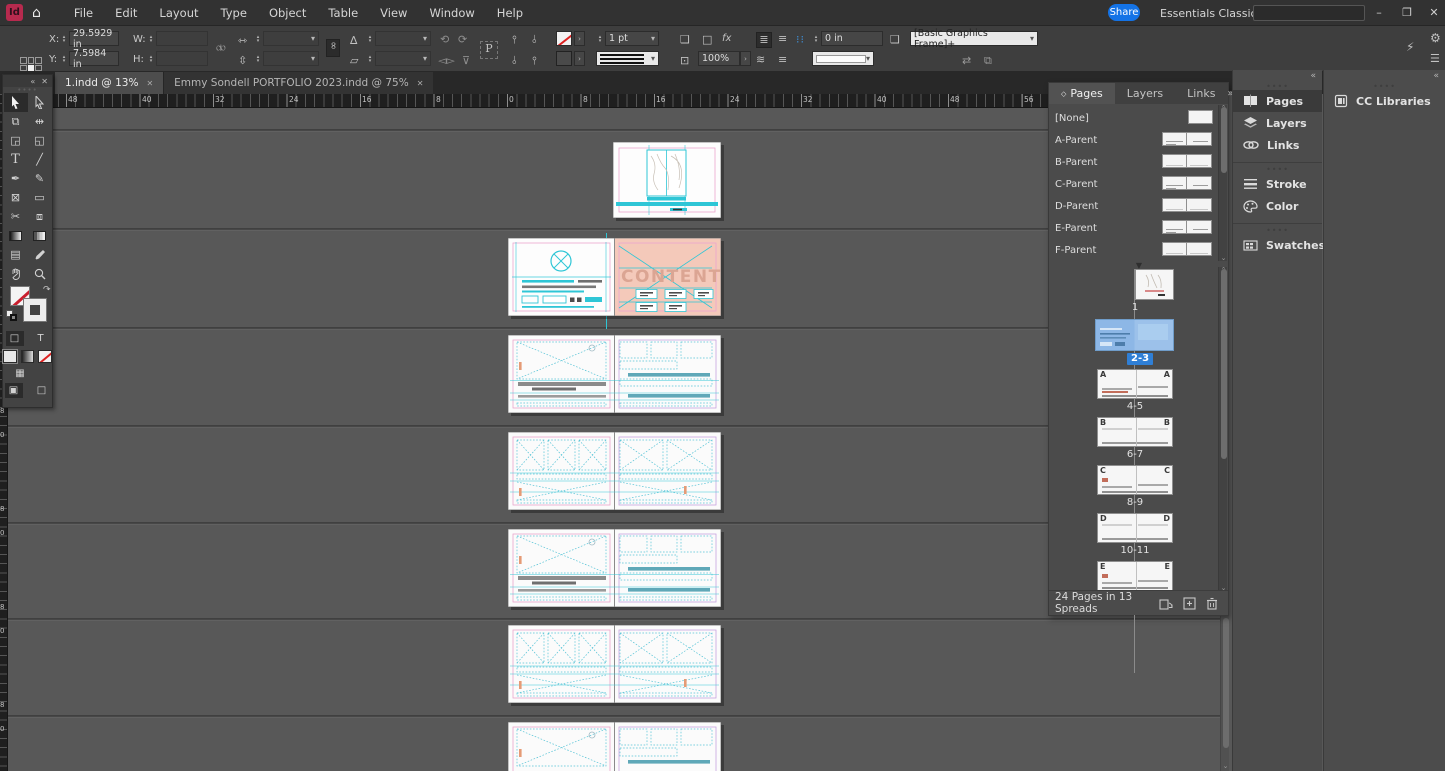 The width and height of the screenshot is (1445, 771). Describe the element at coordinates (94, 59) in the screenshot. I see `y-field: 7.5984 in` at that location.